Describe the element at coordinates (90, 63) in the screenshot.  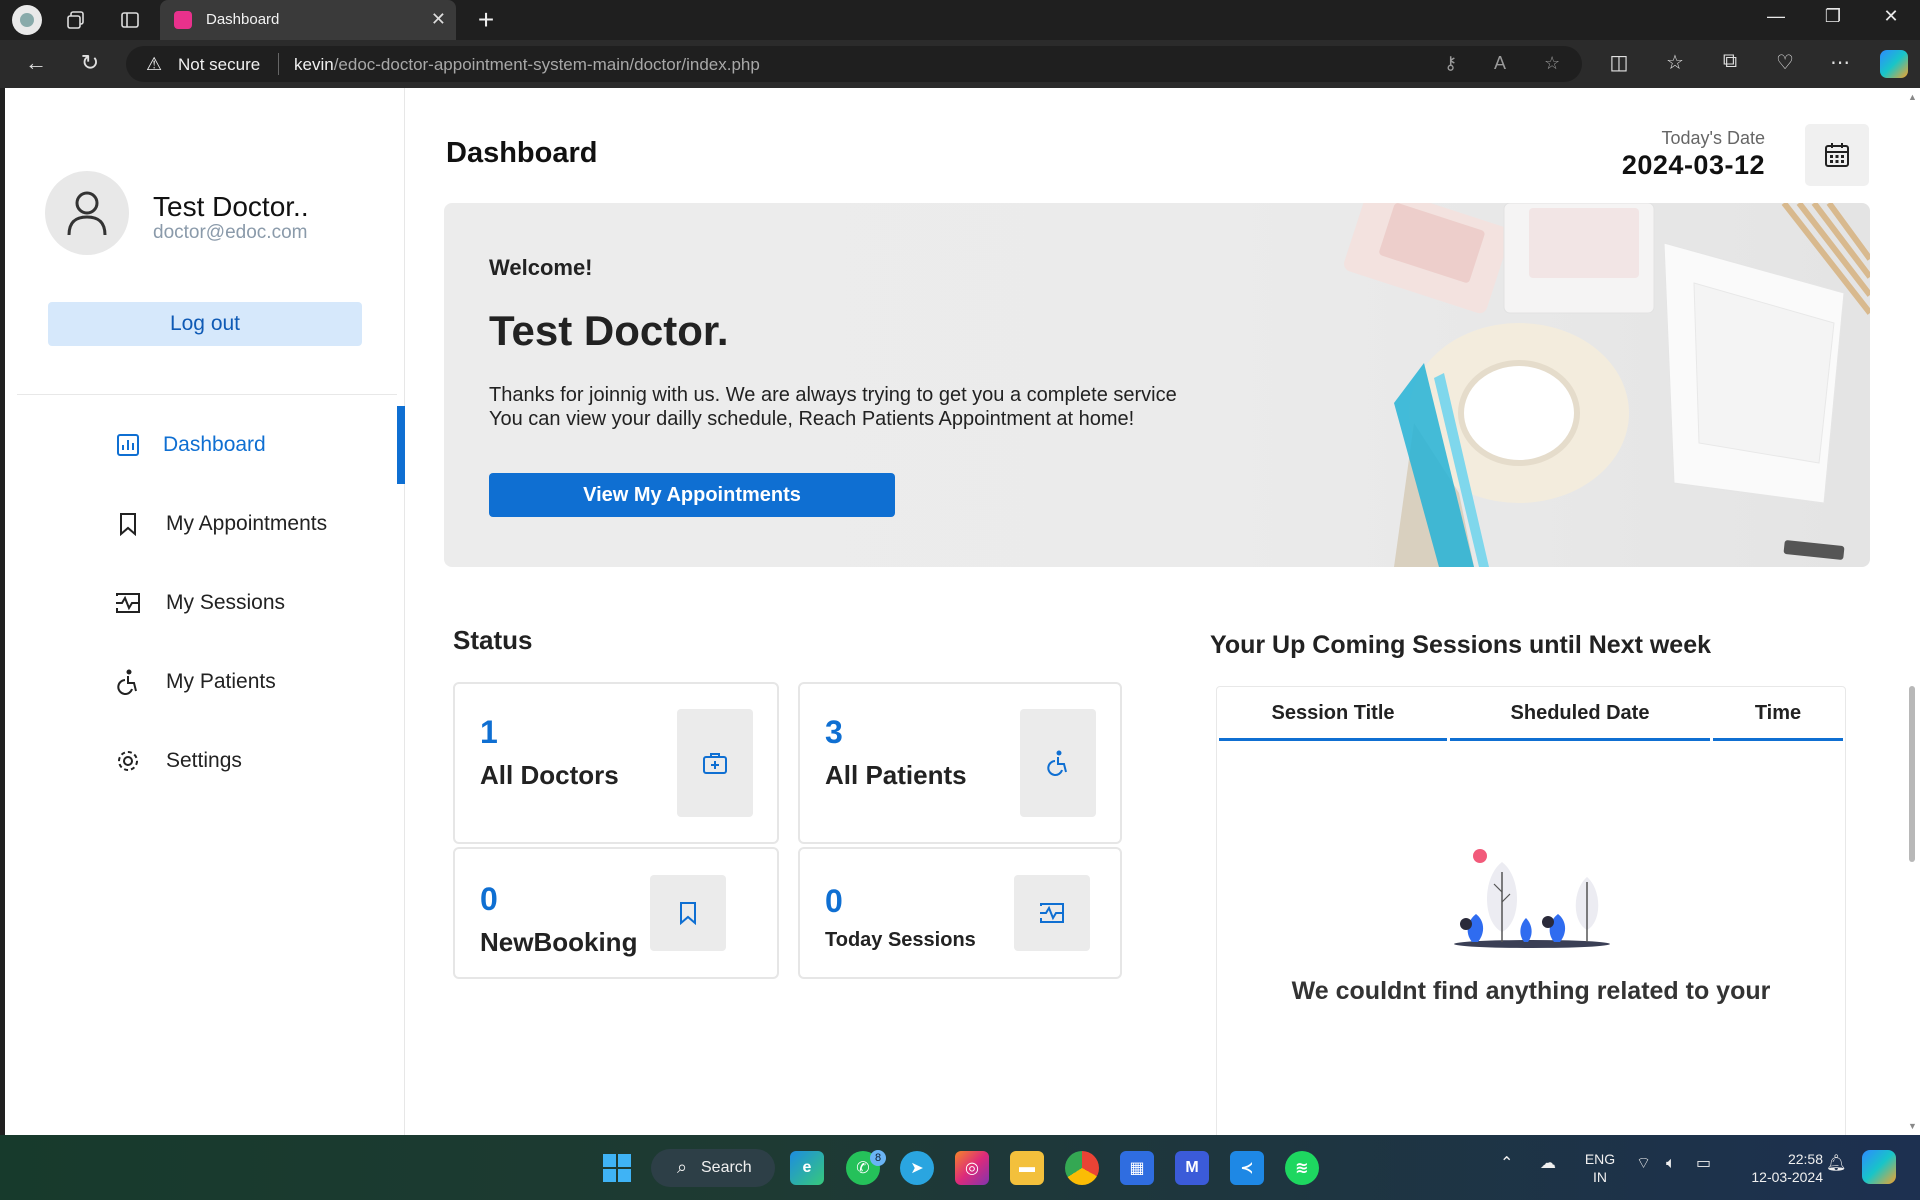
I see `refresh-icon: ↻` at that location.